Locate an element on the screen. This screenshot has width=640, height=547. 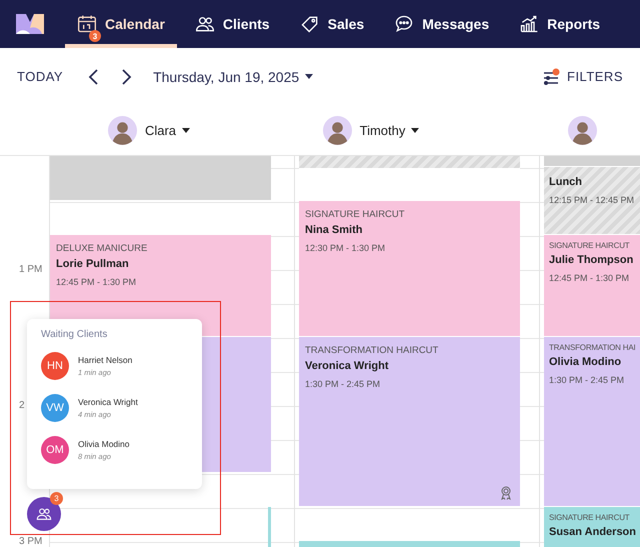
service-name: TRANSFORMATION HAIRCUT is located at coordinates (372, 350).